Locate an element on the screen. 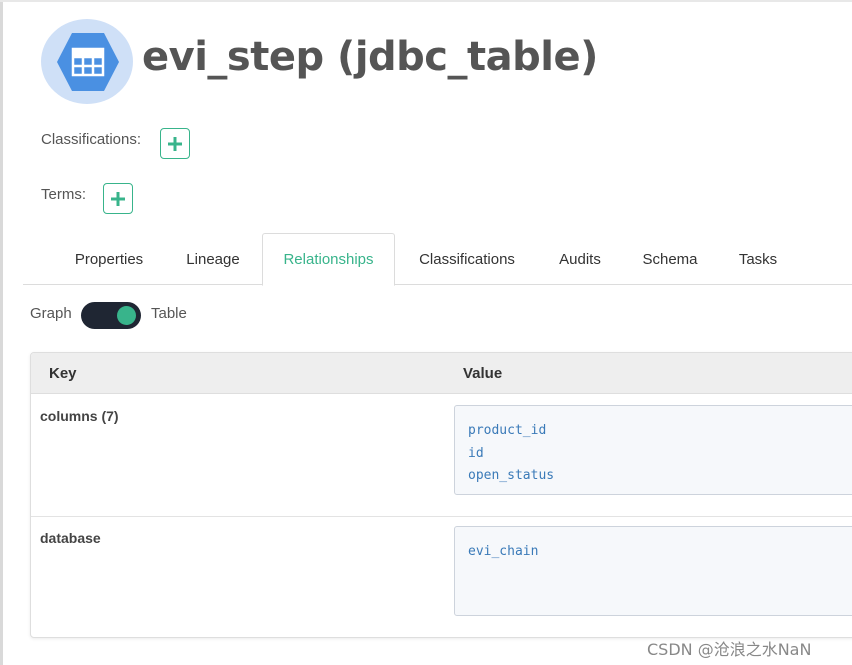 This screenshot has height=665, width=852. watermark: CSDN @沧浪之水NaN is located at coordinates (729, 649).